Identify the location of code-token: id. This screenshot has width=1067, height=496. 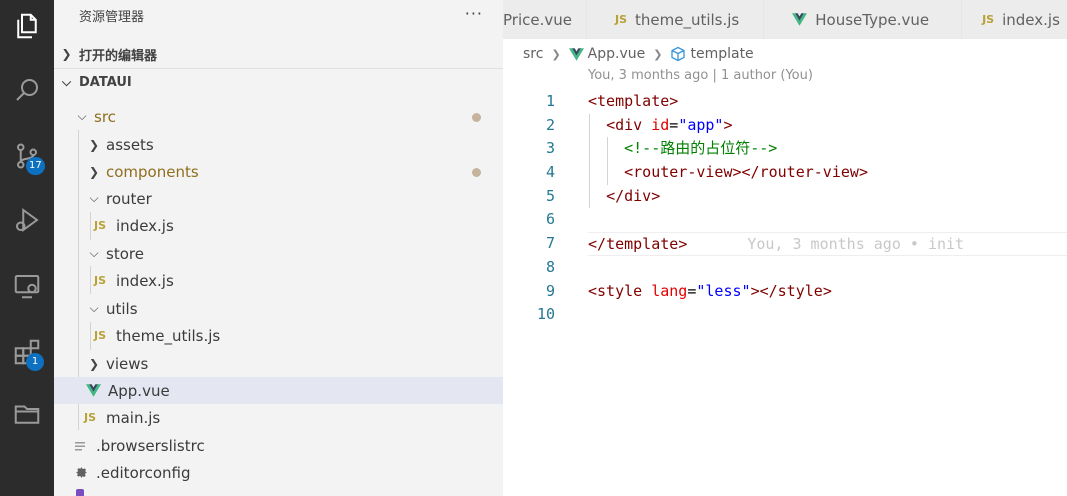
(660, 124).